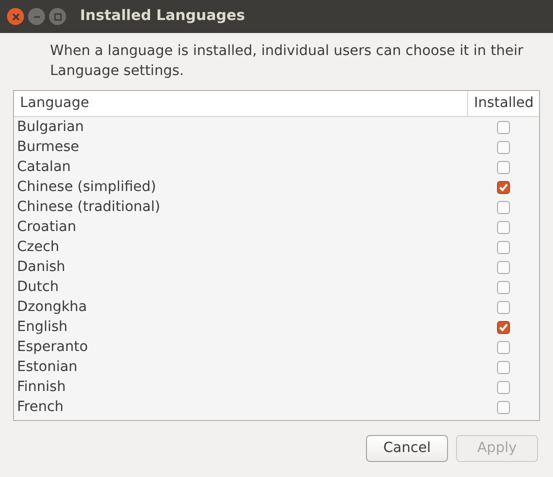 The height and width of the screenshot is (477, 553). Describe the element at coordinates (286, 61) in the screenshot. I see `description-text: When a language is installed, individual users can choose it in their Language settings.` at that location.